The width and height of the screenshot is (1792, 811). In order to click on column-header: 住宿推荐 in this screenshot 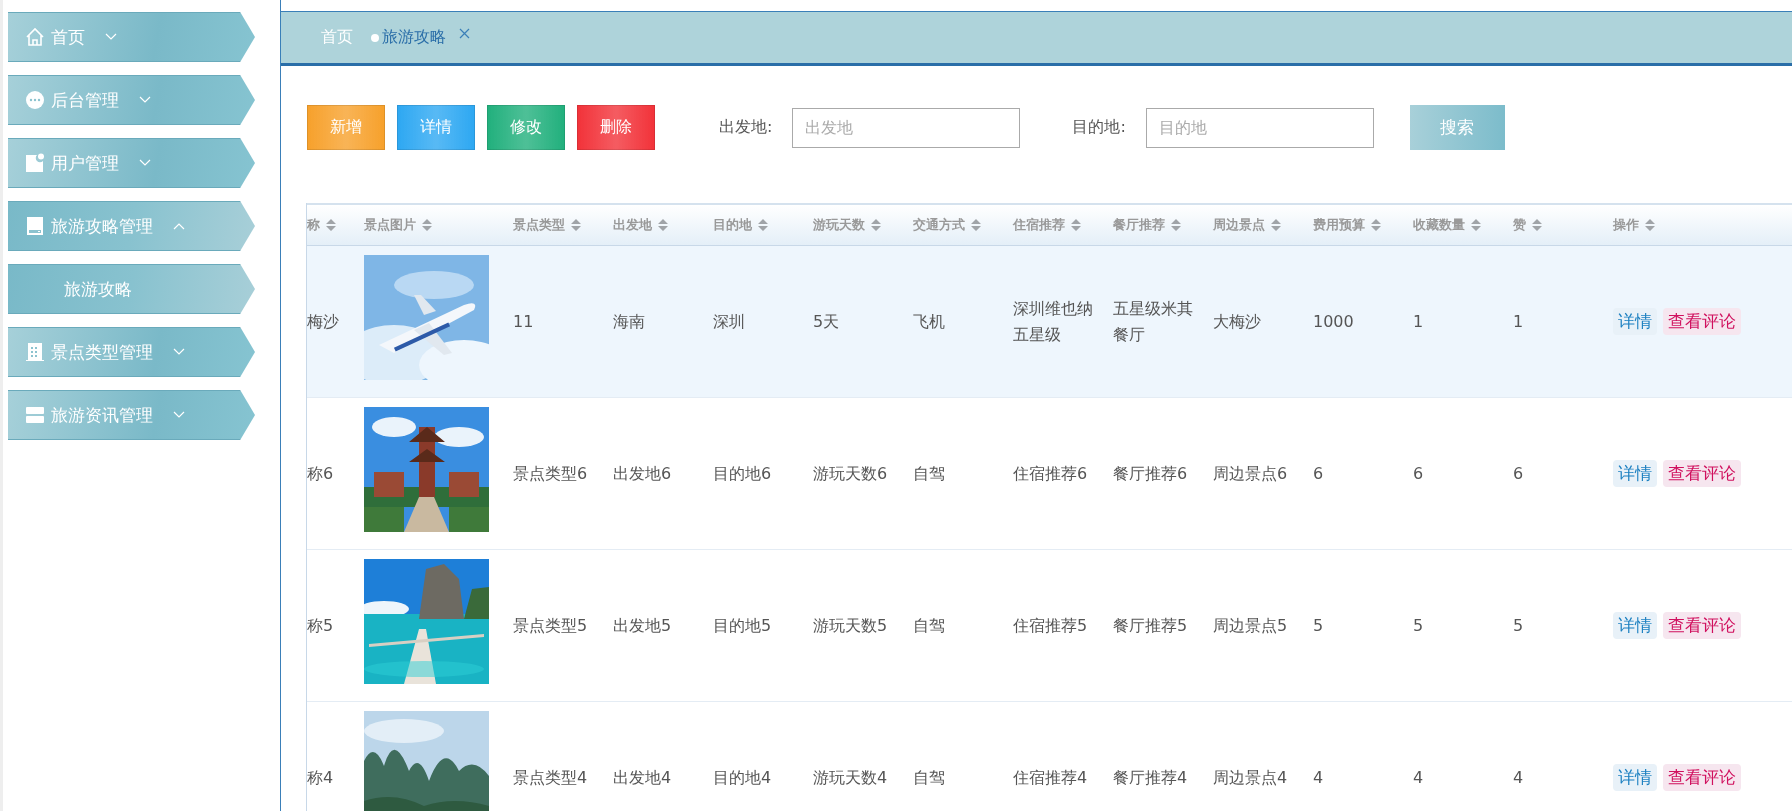, I will do `click(1039, 225)`.